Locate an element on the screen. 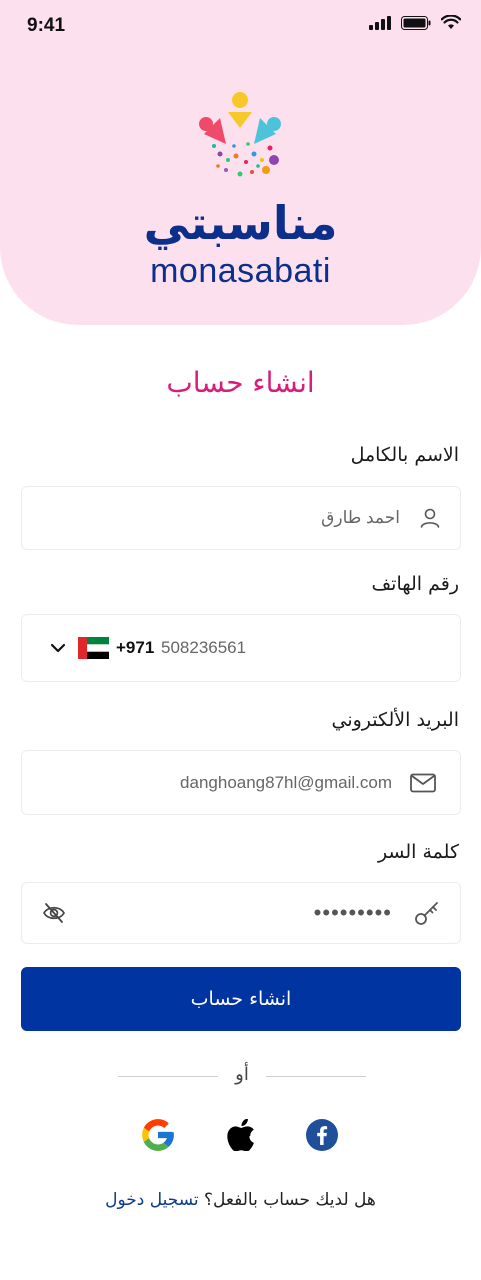 The image size is (481, 1280). brand-name-arabic: مناسبتي is located at coordinates (241, 223).